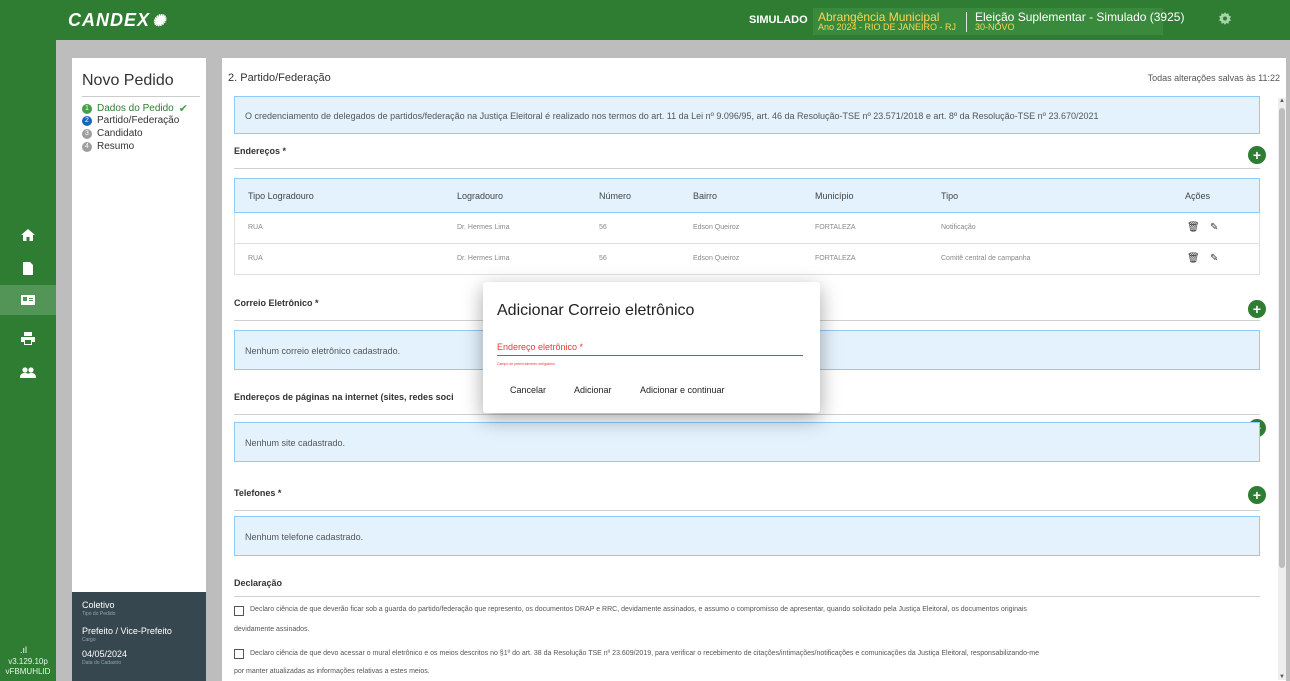  I want to click on col-numero: Número, so click(615, 196).